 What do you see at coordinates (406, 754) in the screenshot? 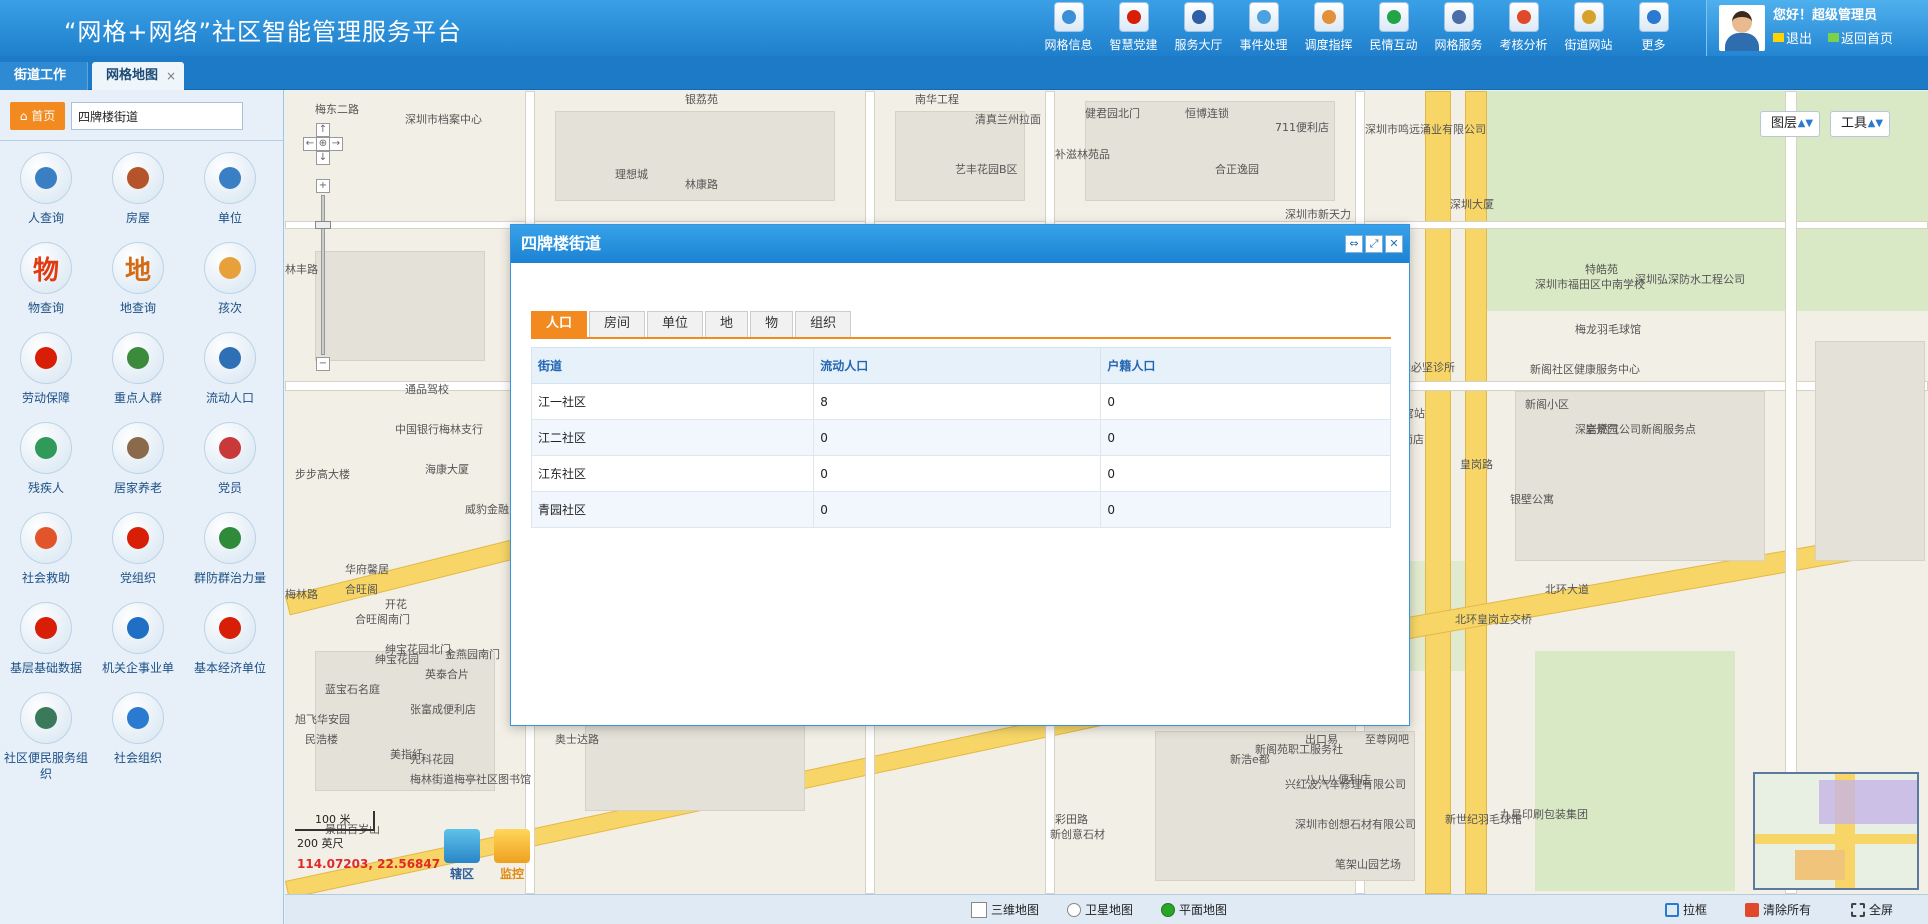
I see `map-label: 美指纤` at bounding box center [406, 754].